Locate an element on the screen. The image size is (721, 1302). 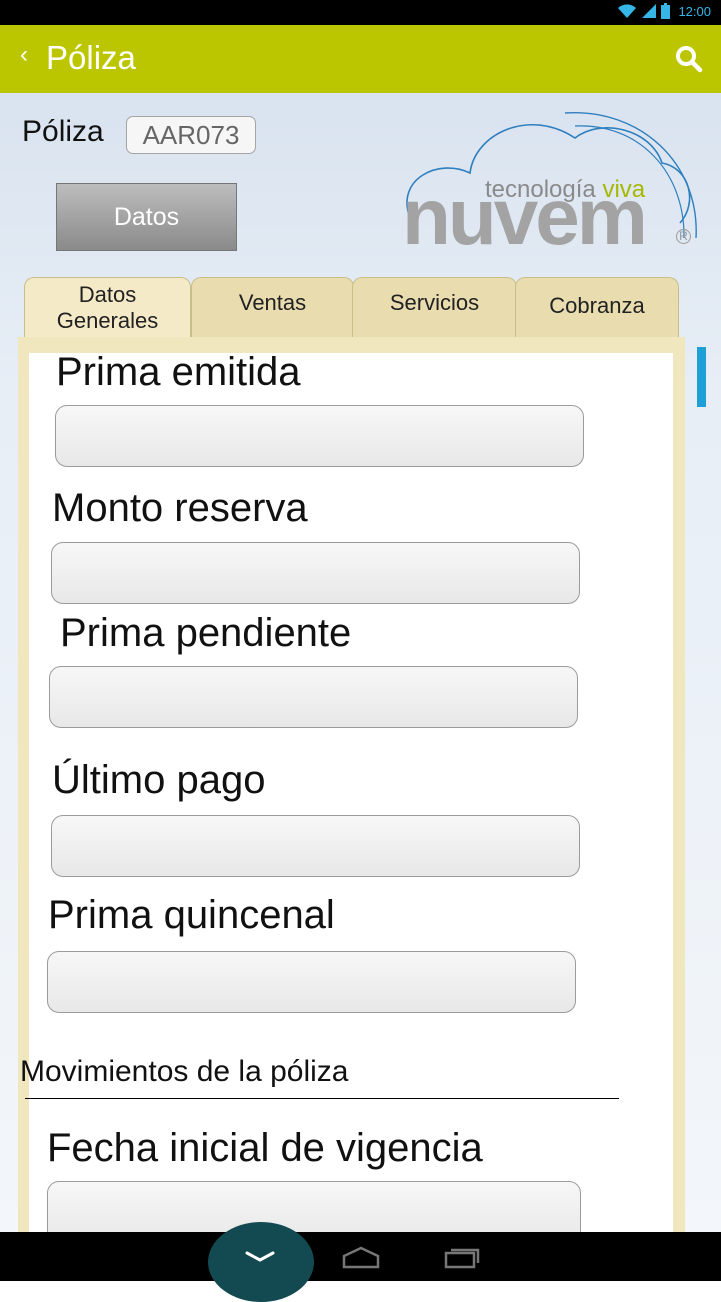
prima-emitida-input is located at coordinates (319, 436).